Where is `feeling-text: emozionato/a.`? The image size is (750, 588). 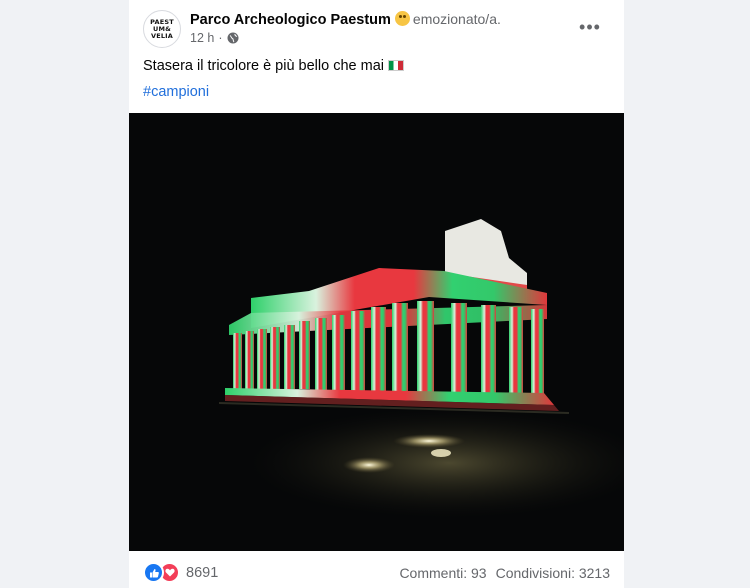
feeling-text: emozionato/a. is located at coordinates (456, 19).